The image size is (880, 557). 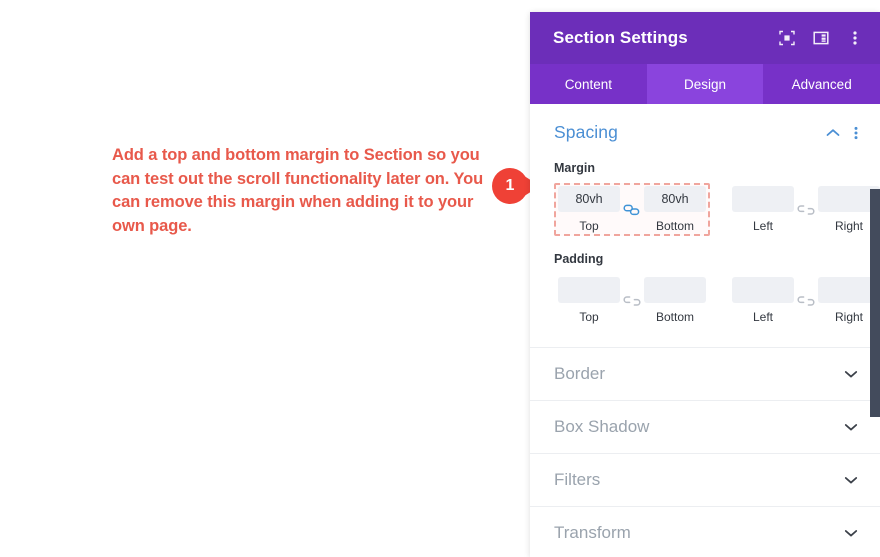 I want to click on margin-left-right-pair: Left Right, so click(x=804, y=209).